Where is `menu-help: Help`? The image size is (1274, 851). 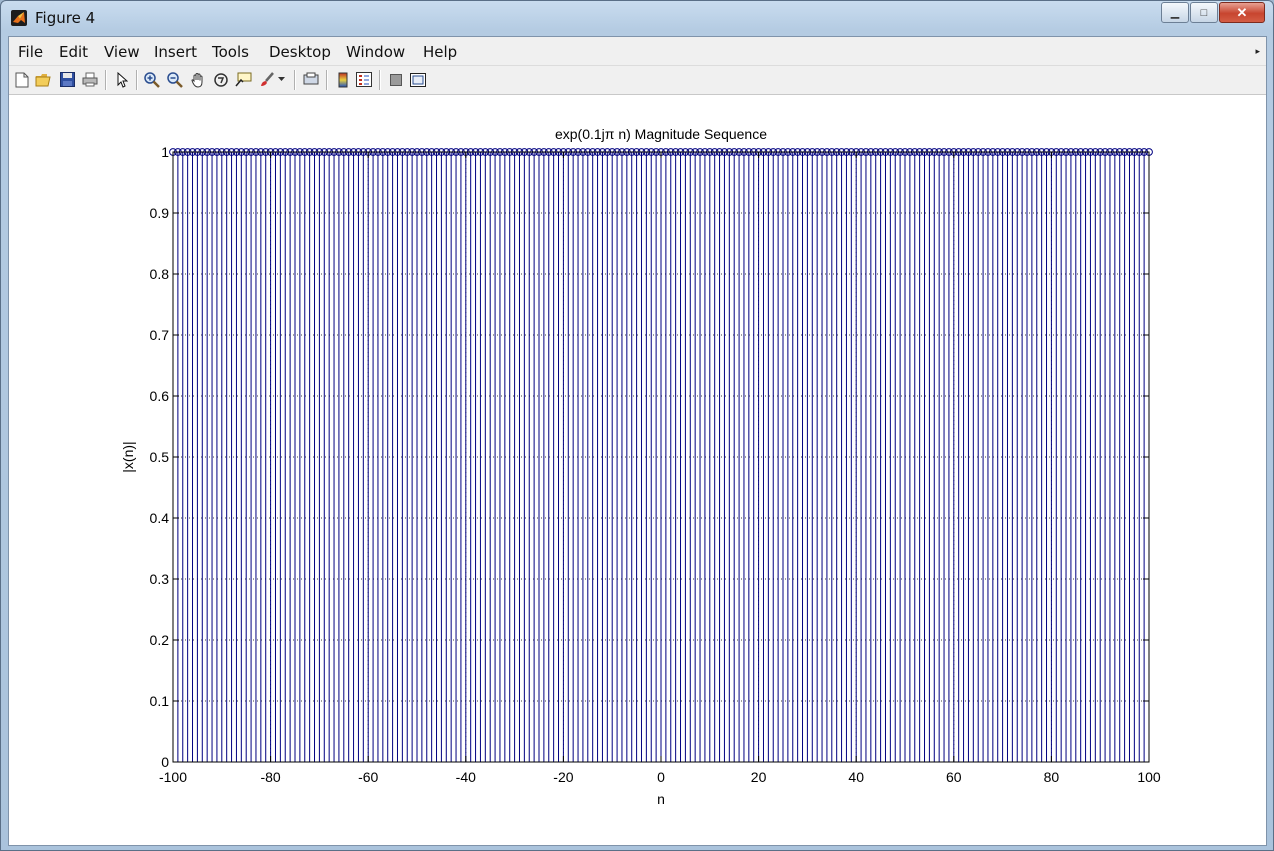
menu-help: Help is located at coordinates (440, 52).